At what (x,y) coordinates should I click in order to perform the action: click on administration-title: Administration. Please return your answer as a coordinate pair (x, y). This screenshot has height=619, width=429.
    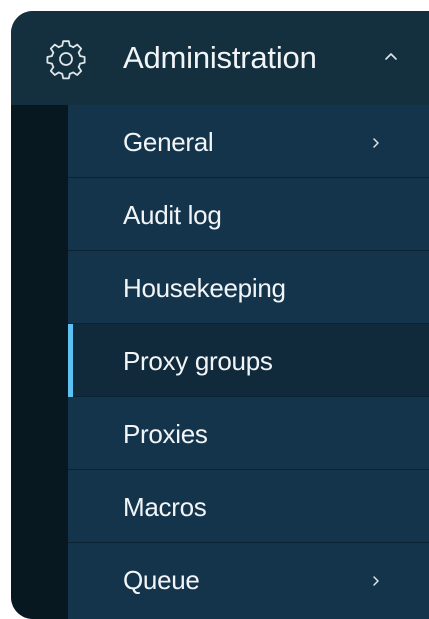
    Looking at the image, I should click on (220, 57).